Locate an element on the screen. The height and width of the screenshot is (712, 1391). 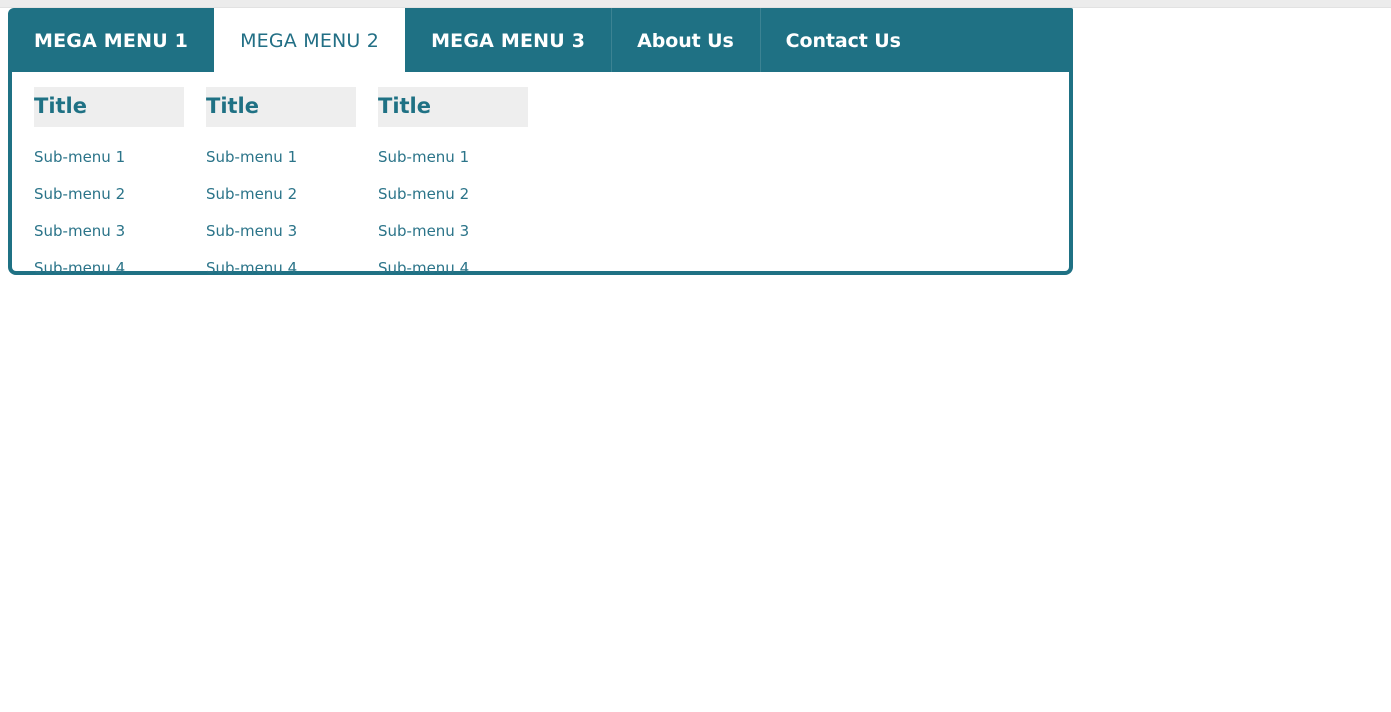
nav-tab-contact-us: Contact Us is located at coordinates (843, 40).